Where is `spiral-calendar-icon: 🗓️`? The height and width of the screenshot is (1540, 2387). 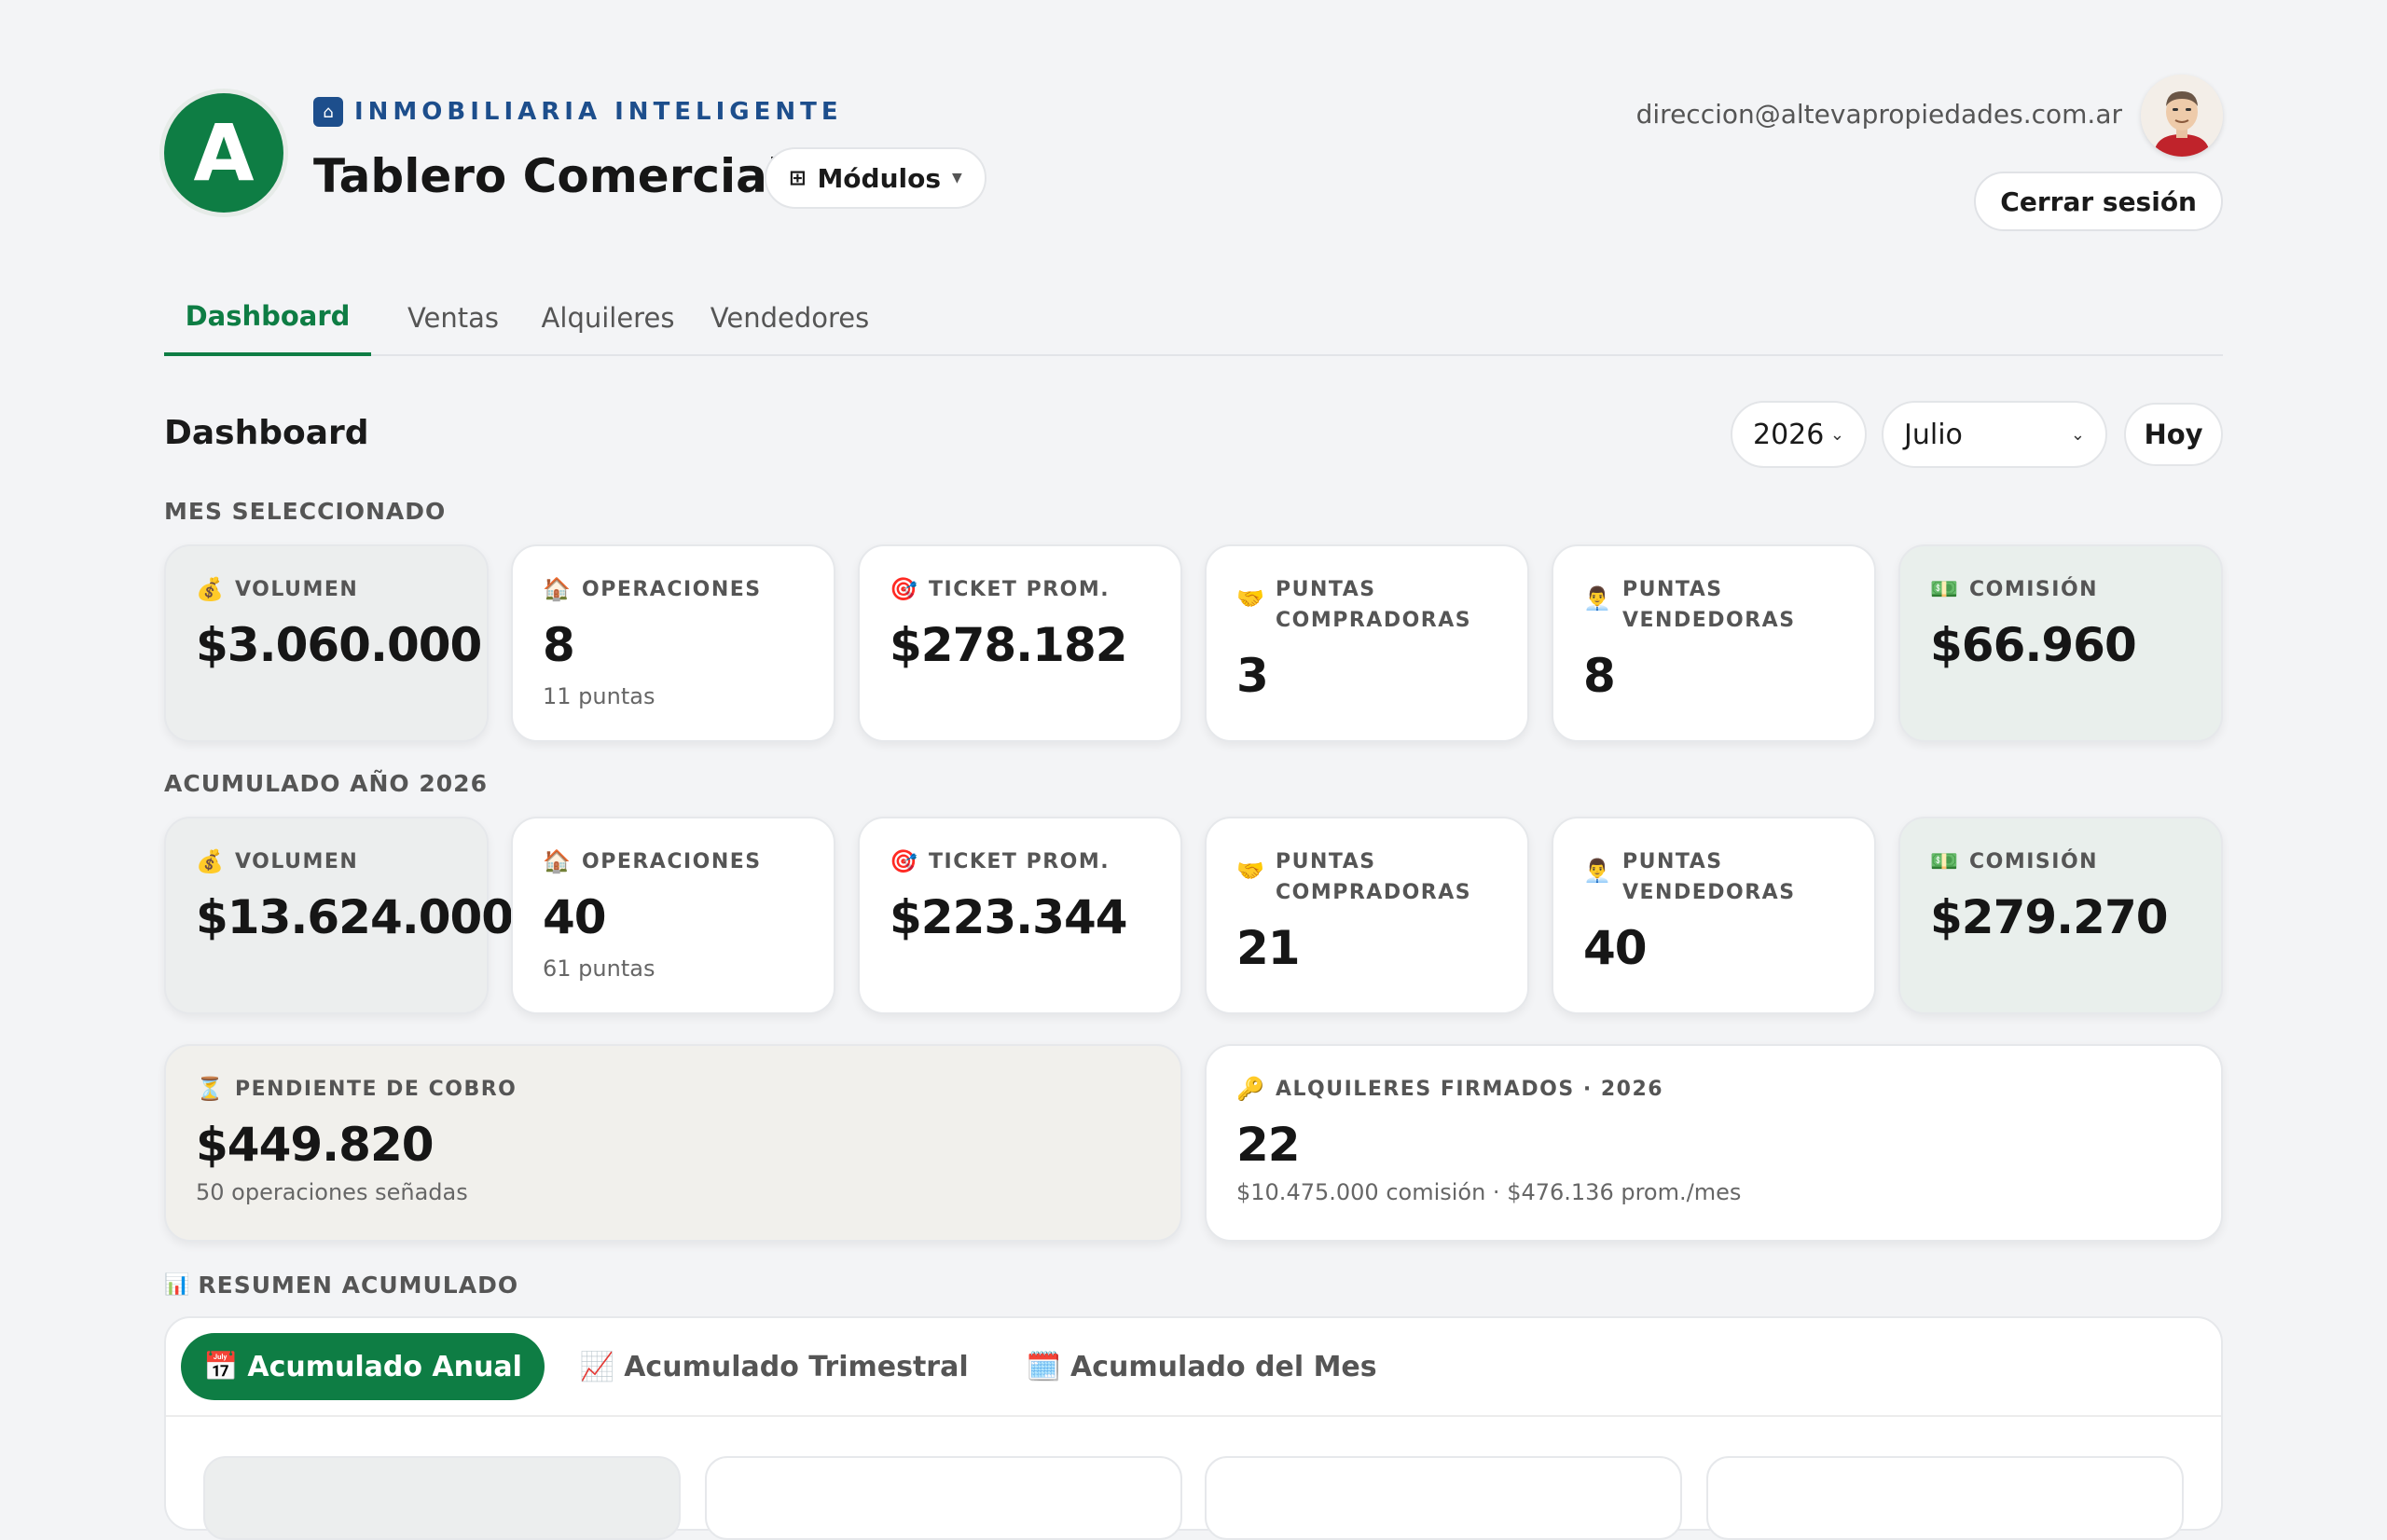 spiral-calendar-icon: 🗓️ is located at coordinates (1043, 1366).